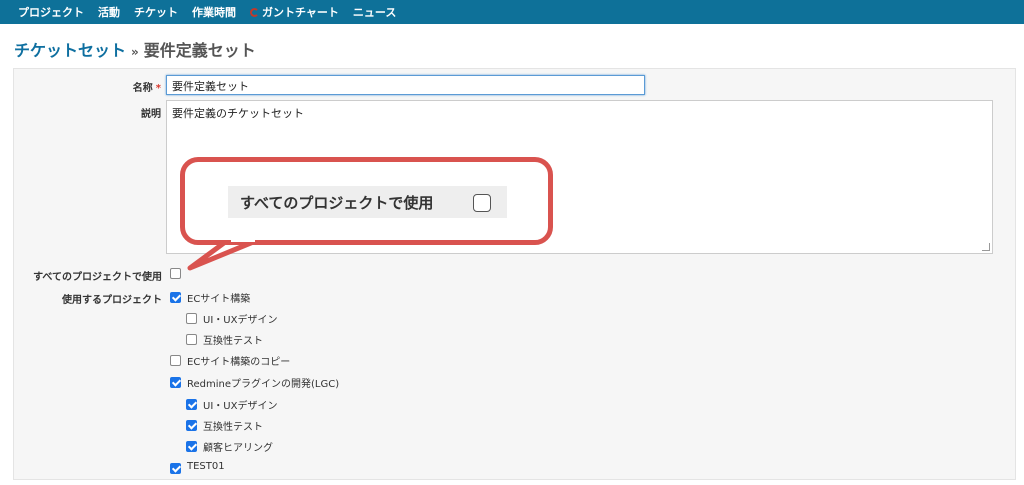  I want to click on name-label-text: 名称, so click(142, 88).